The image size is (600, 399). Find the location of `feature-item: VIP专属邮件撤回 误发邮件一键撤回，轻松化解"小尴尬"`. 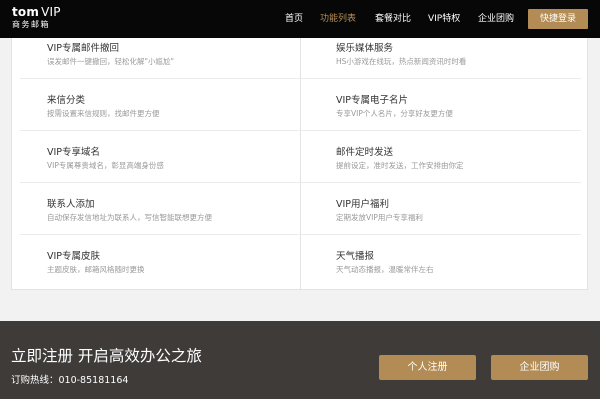

feature-item: VIP专属邮件撤回 误发邮件一键撤回，轻松化解"小尴尬" is located at coordinates (110, 54).